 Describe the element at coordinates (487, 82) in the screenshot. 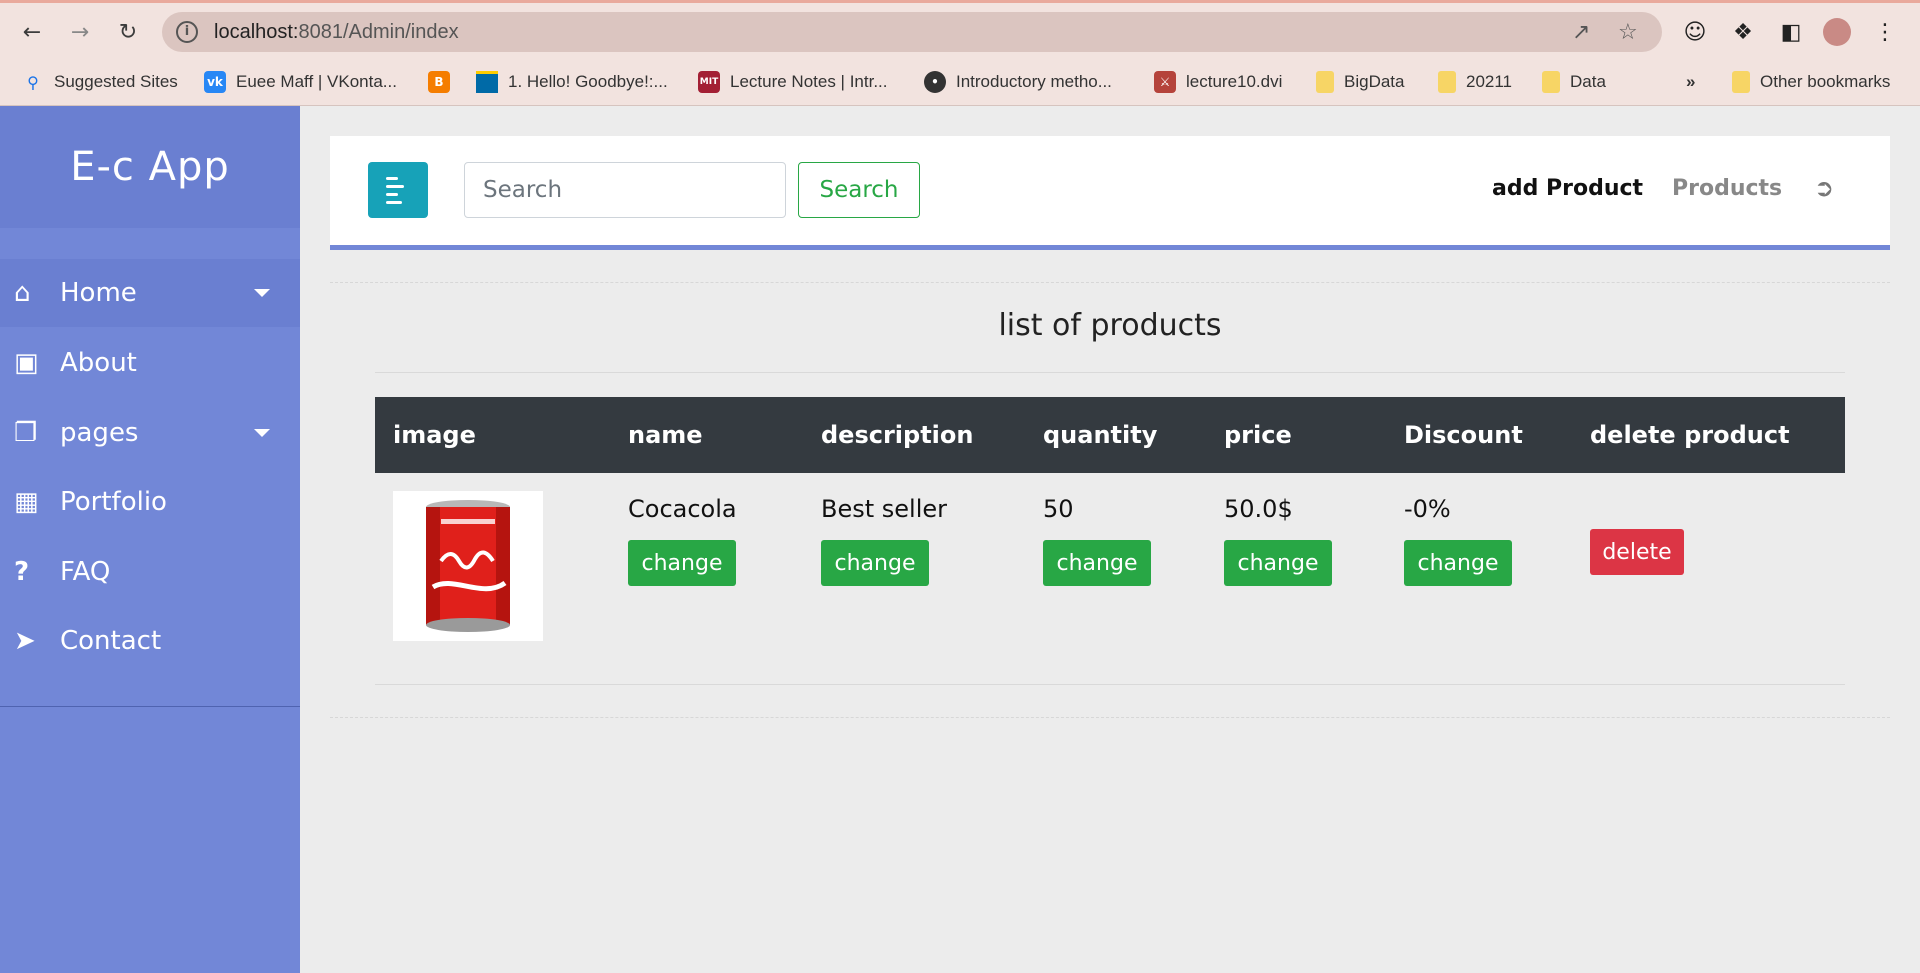

I see `sweden-flag-icon` at that location.